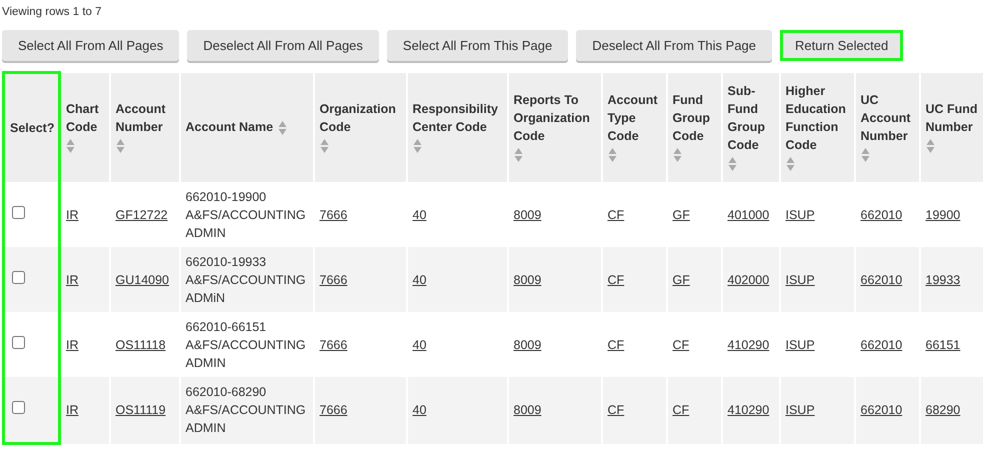  I want to click on column-title: Account Number, so click(141, 118).